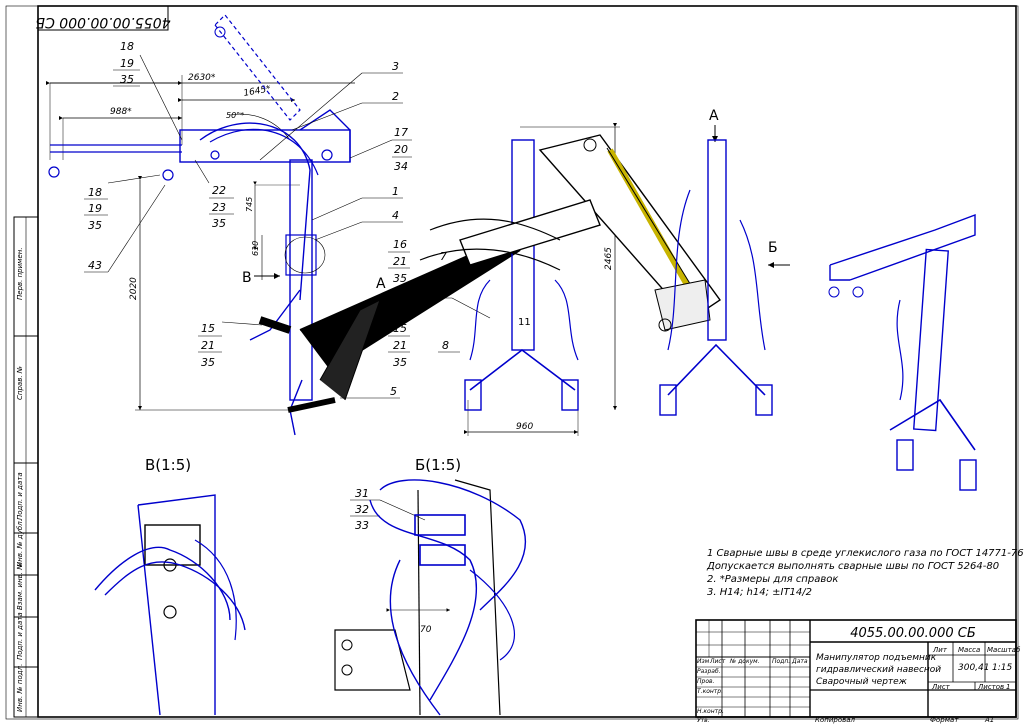 The height and width of the screenshot is (725, 1024). Describe the element at coordinates (941, 687) in the screenshot. I see `tb-sheet-label: Лист` at that location.